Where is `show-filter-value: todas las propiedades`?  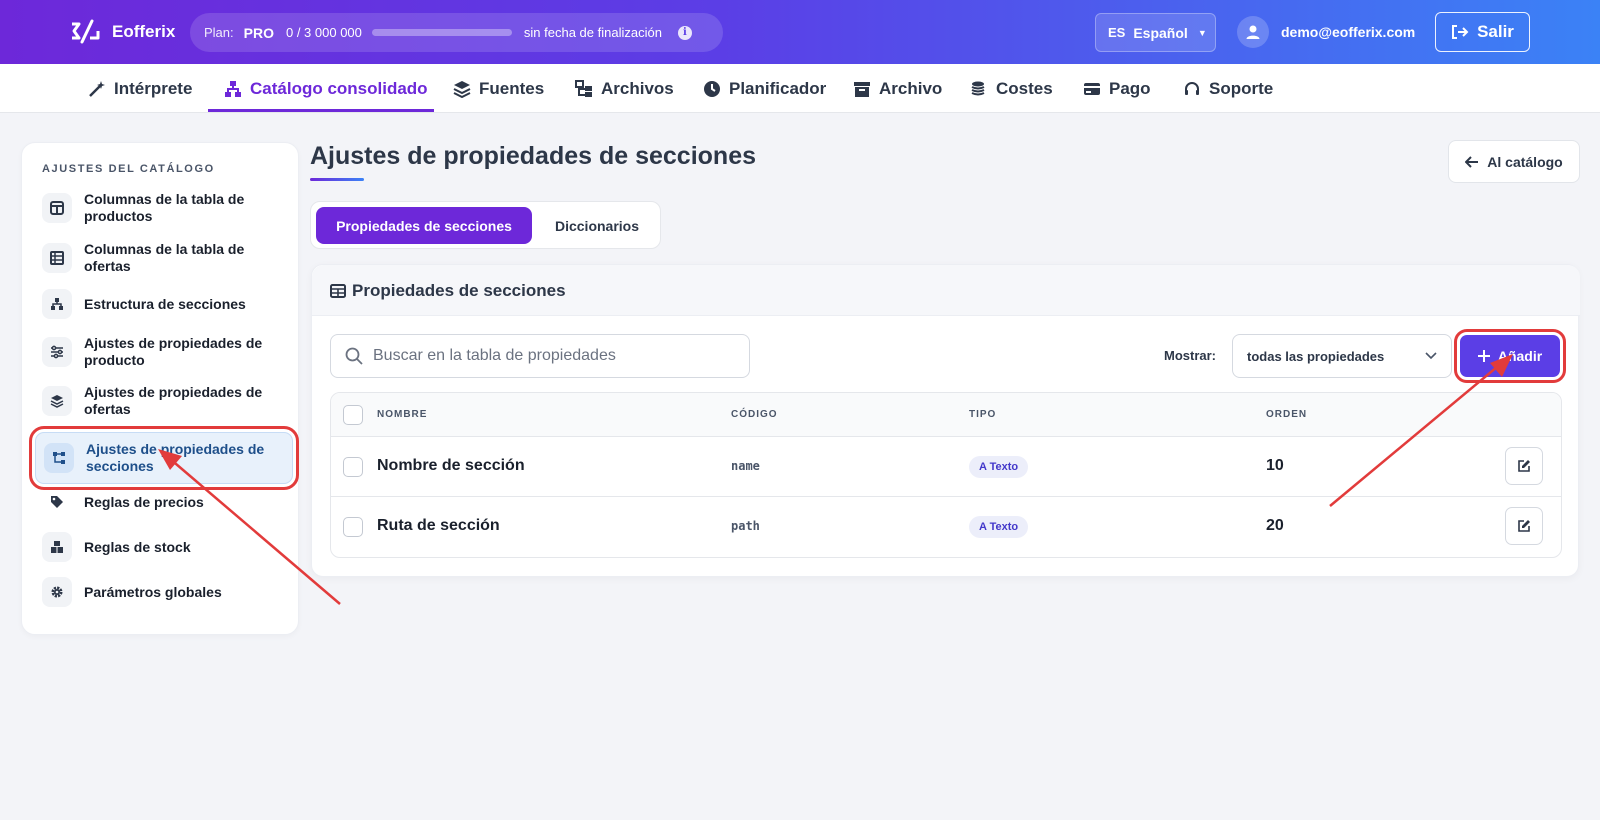
show-filter-value: todas las propiedades is located at coordinates (1316, 356).